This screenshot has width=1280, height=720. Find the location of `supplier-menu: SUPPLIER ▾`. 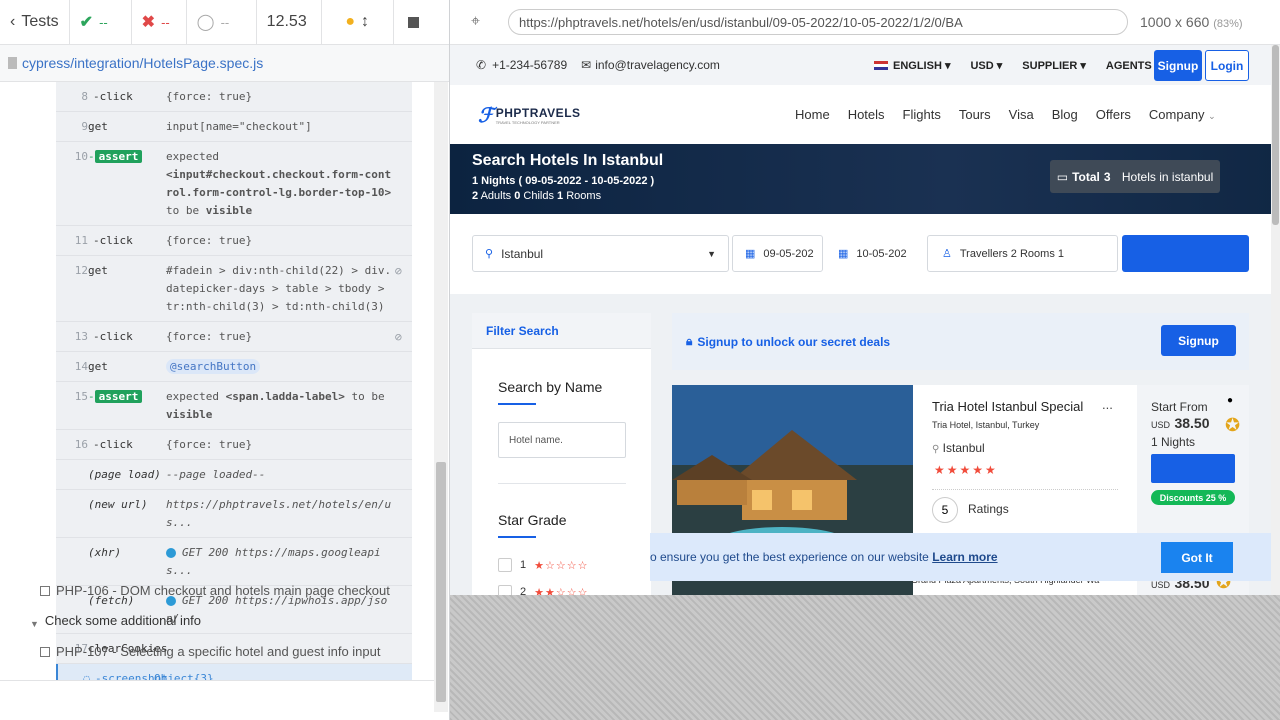

supplier-menu: SUPPLIER ▾ is located at coordinates (1054, 65).